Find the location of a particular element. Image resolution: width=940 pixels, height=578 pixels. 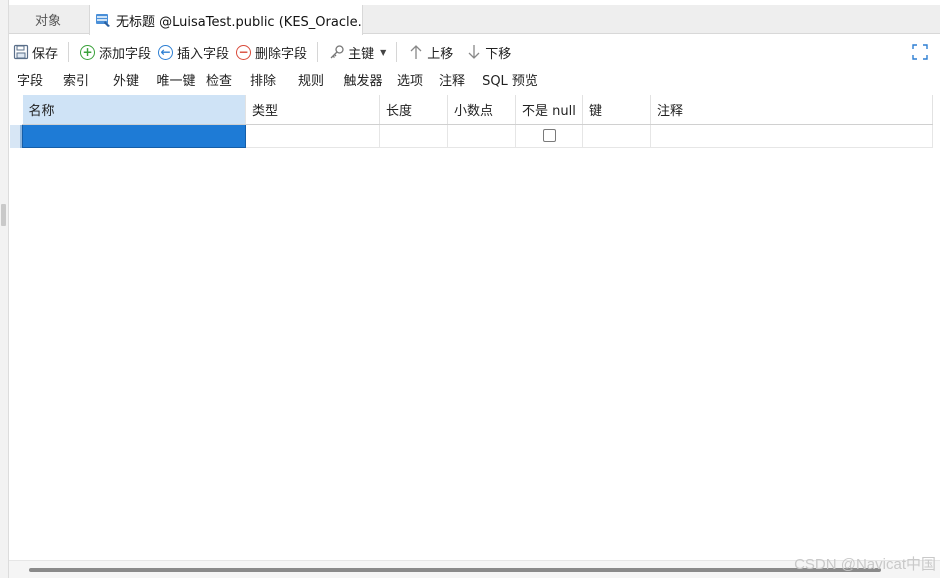

arrow-down-icon is located at coordinates (473, 52).